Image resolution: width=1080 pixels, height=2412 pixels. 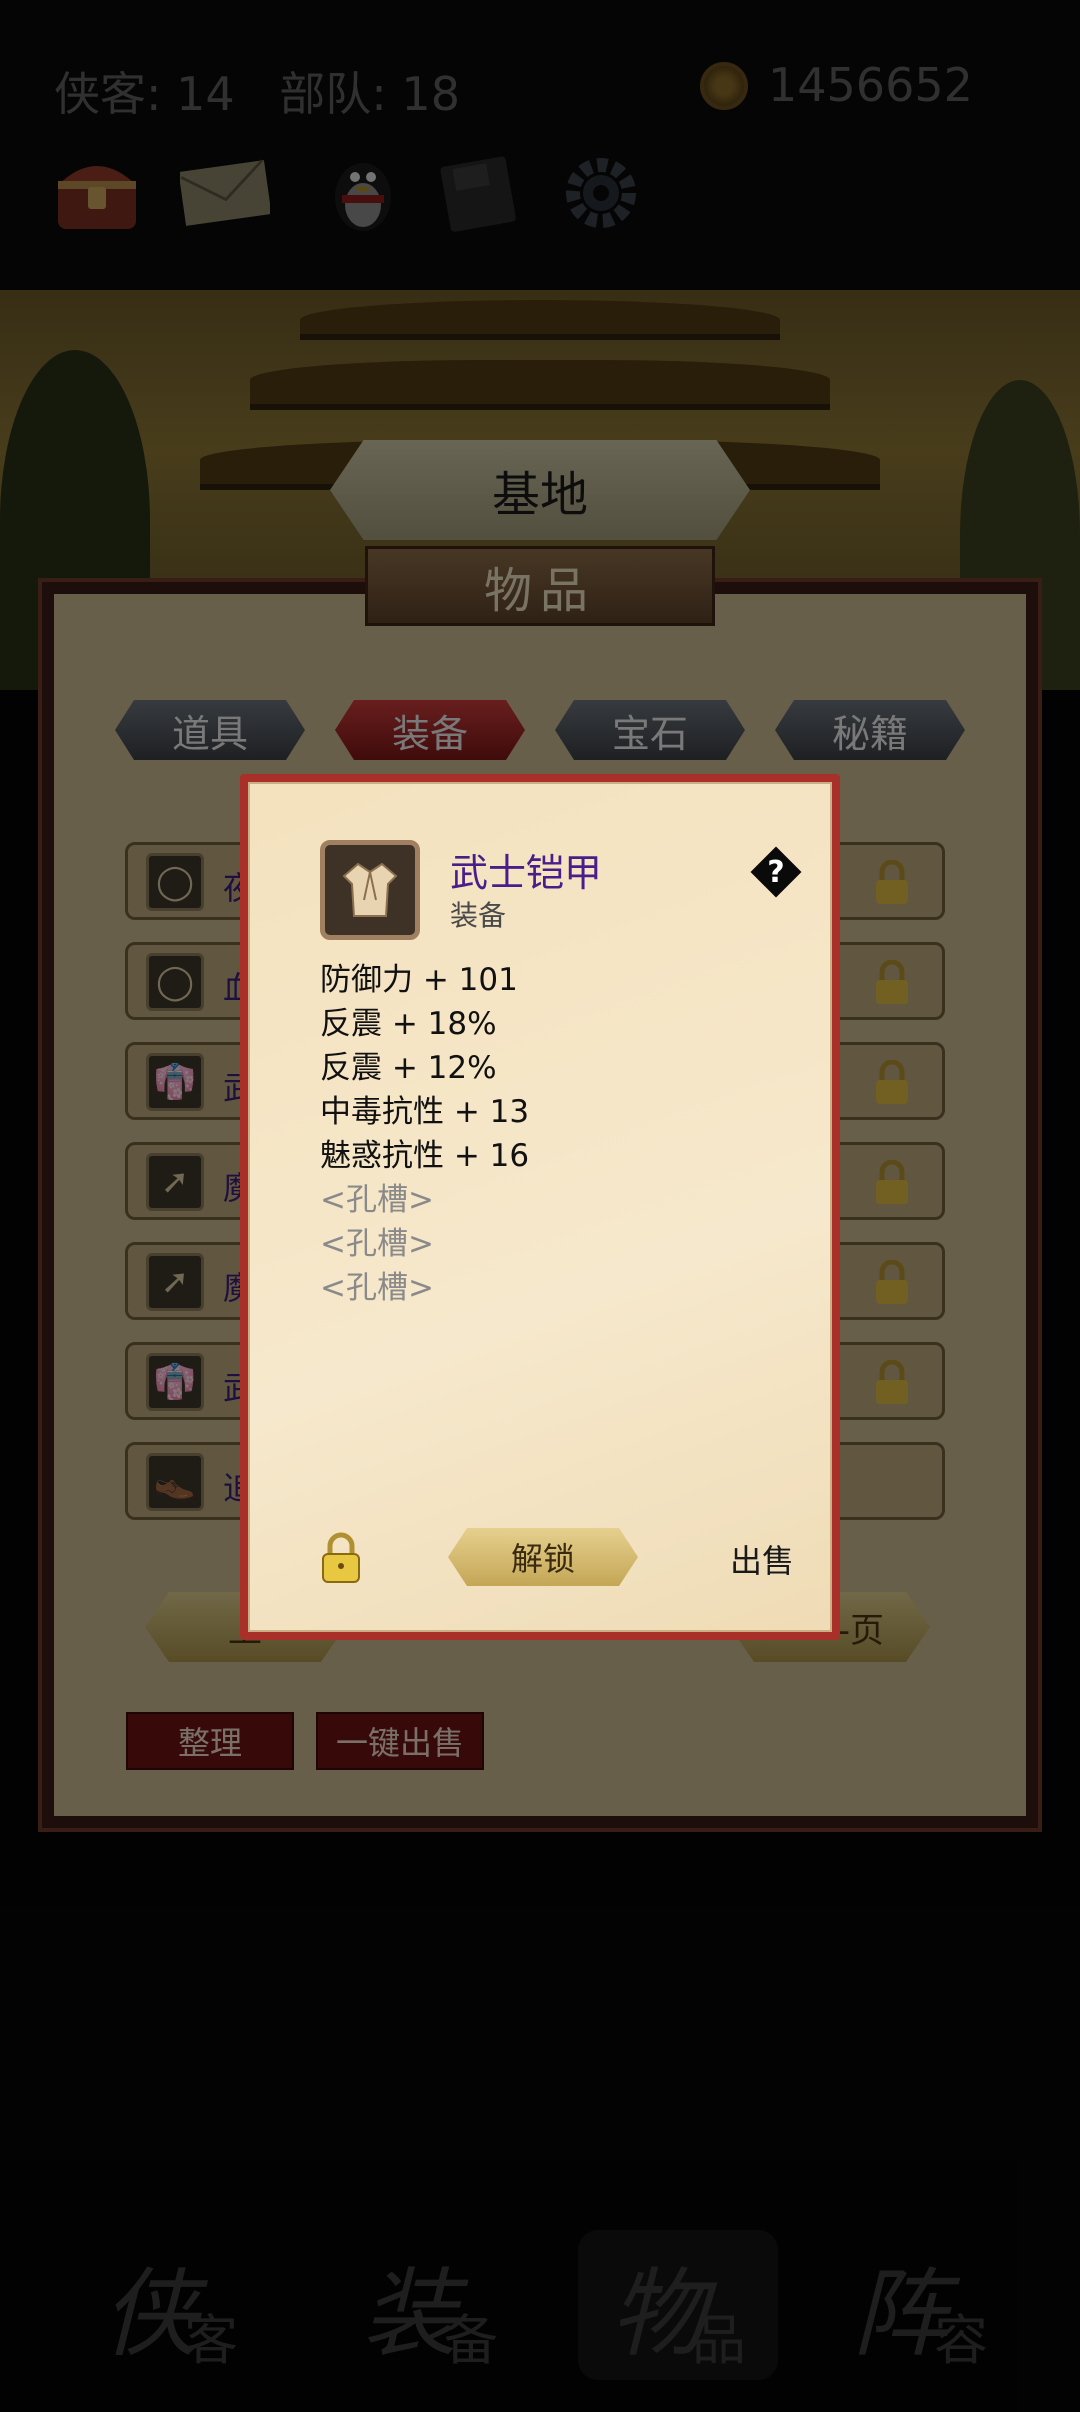 I want to click on armor-robe-icon, so click(x=370, y=890).